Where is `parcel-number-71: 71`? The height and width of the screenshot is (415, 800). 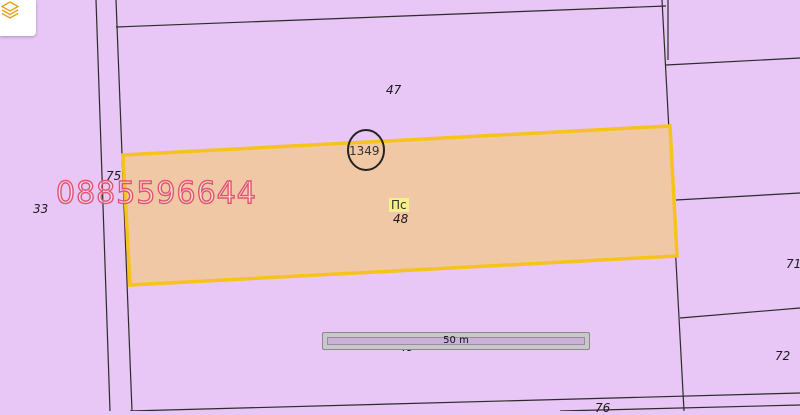
parcel-number-71: 71 is located at coordinates (793, 264).